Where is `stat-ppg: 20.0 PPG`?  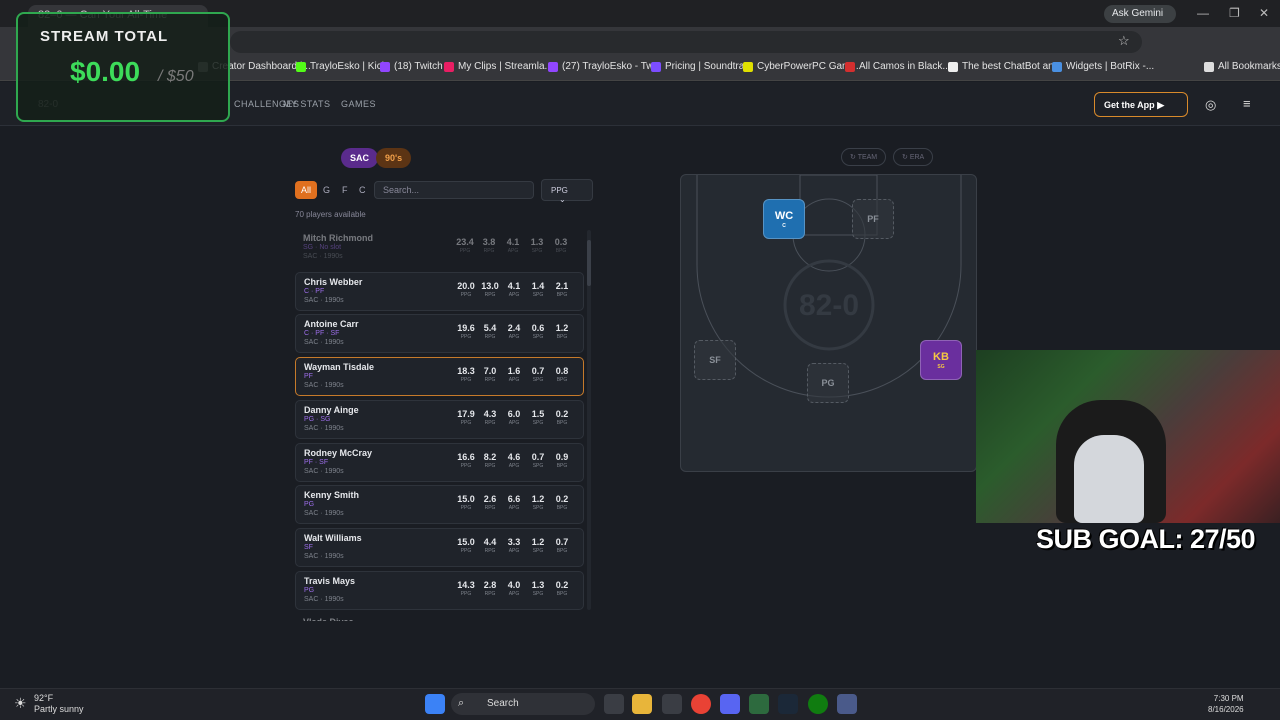 stat-ppg: 20.0 PPG is located at coordinates (466, 289).